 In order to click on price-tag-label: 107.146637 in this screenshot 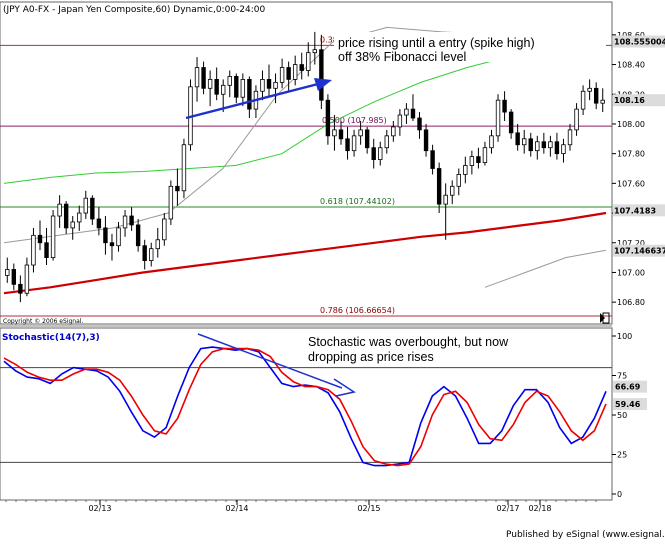, I will do `click(639, 251)`.